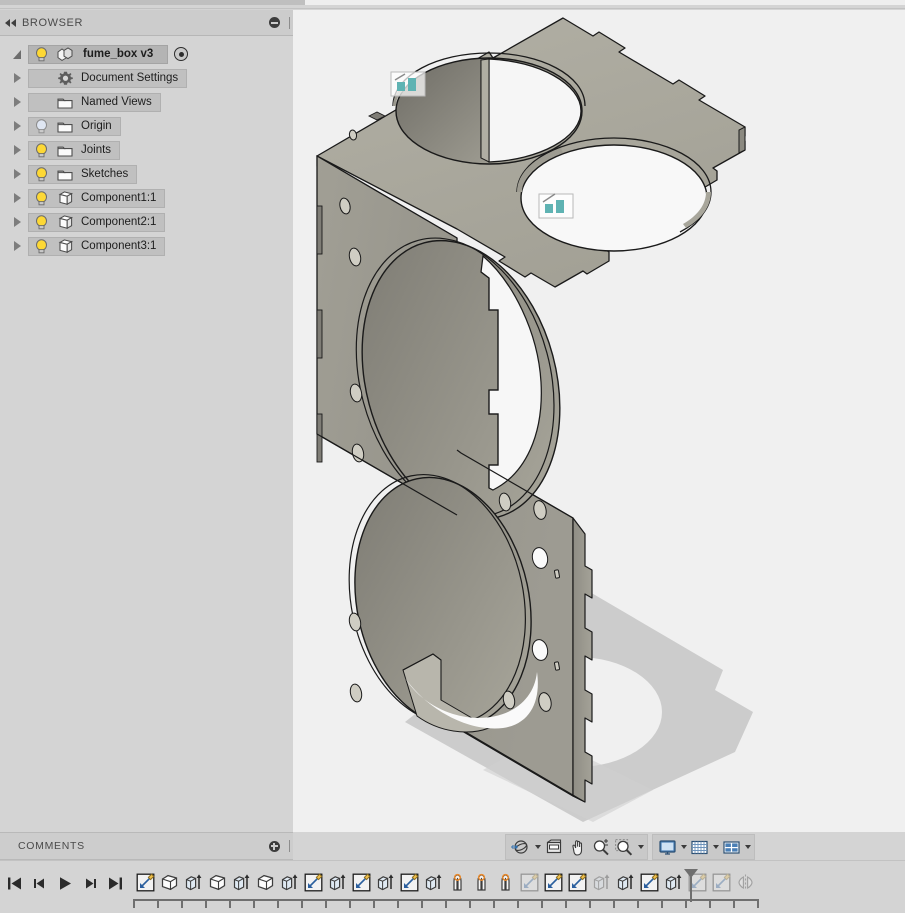 The width and height of the screenshot is (905, 913). Describe the element at coordinates (601, 847) in the screenshot. I see `zoom-button` at that location.